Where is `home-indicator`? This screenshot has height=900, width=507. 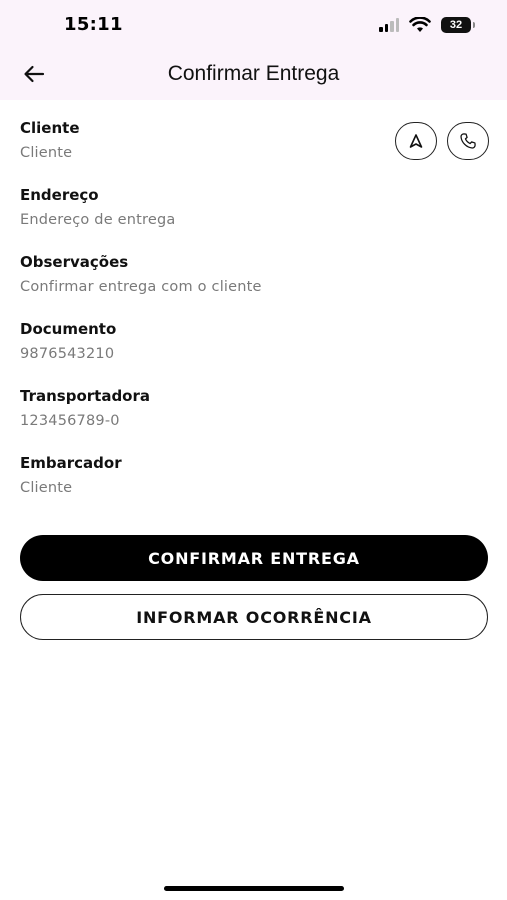
home-indicator is located at coordinates (254, 888).